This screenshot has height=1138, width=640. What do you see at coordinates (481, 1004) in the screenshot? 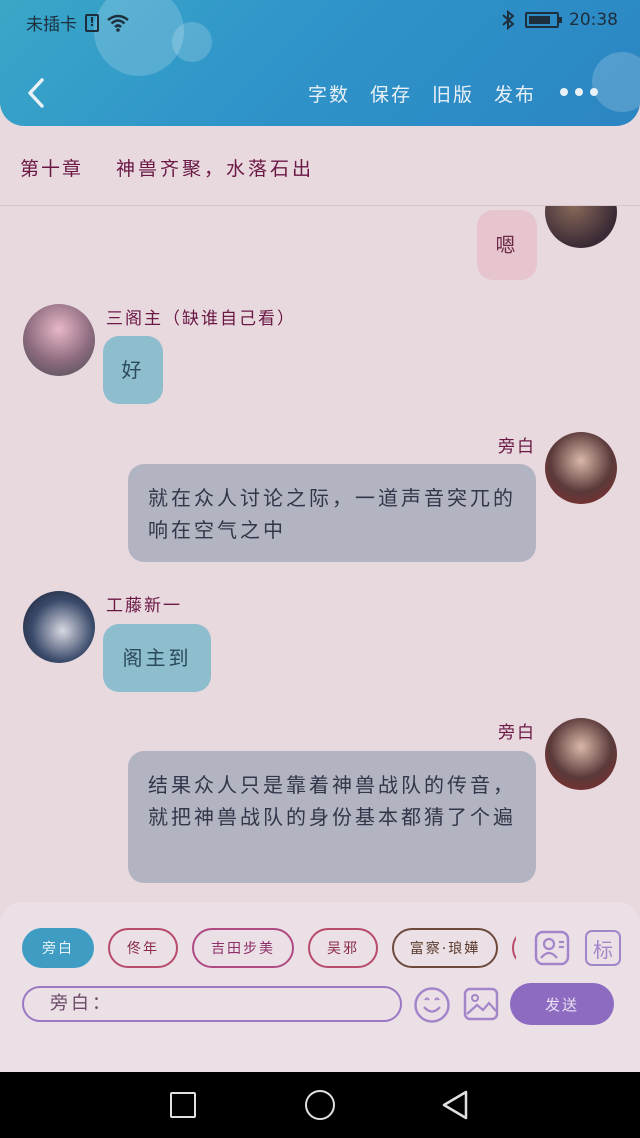
I see `image-icon` at bounding box center [481, 1004].